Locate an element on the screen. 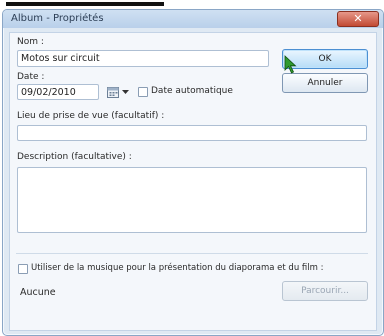  title-bar: Album - Propriétés ✕ is located at coordinates (193, 19).